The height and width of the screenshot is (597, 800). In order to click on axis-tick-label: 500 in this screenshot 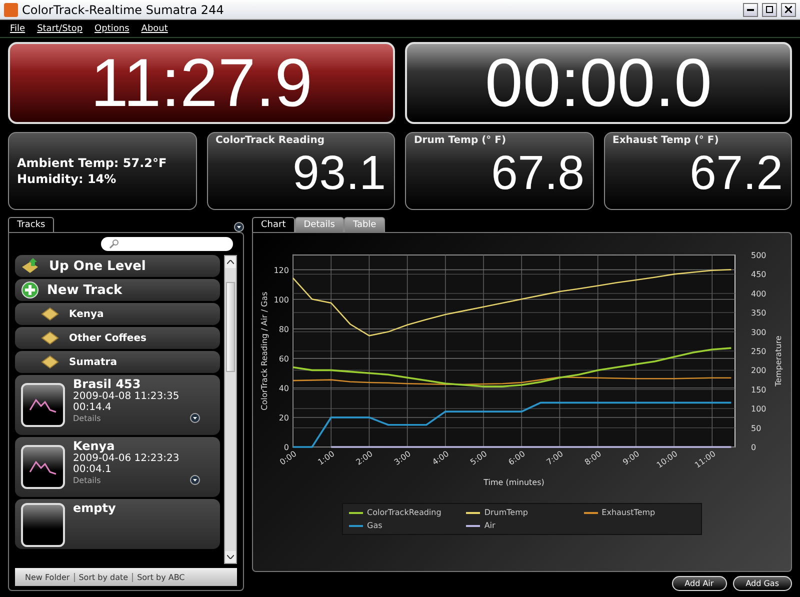, I will do `click(758, 255)`.